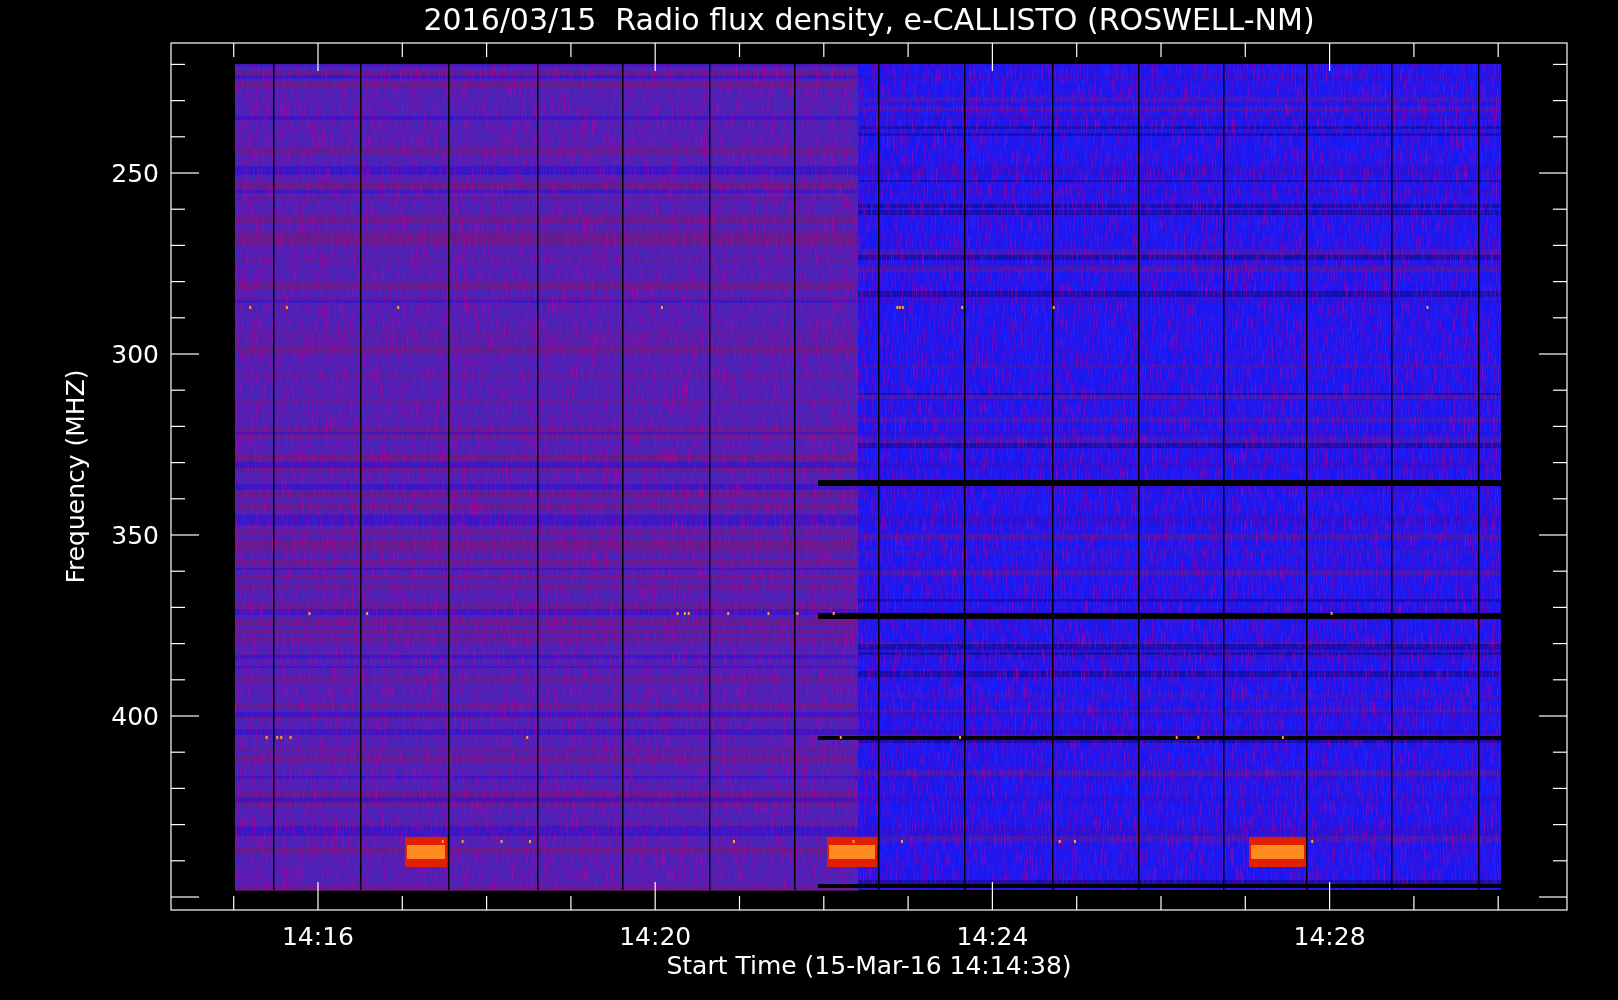 The width and height of the screenshot is (1618, 1000). I want to click on x-tick-label: 14:16, so click(318, 936).